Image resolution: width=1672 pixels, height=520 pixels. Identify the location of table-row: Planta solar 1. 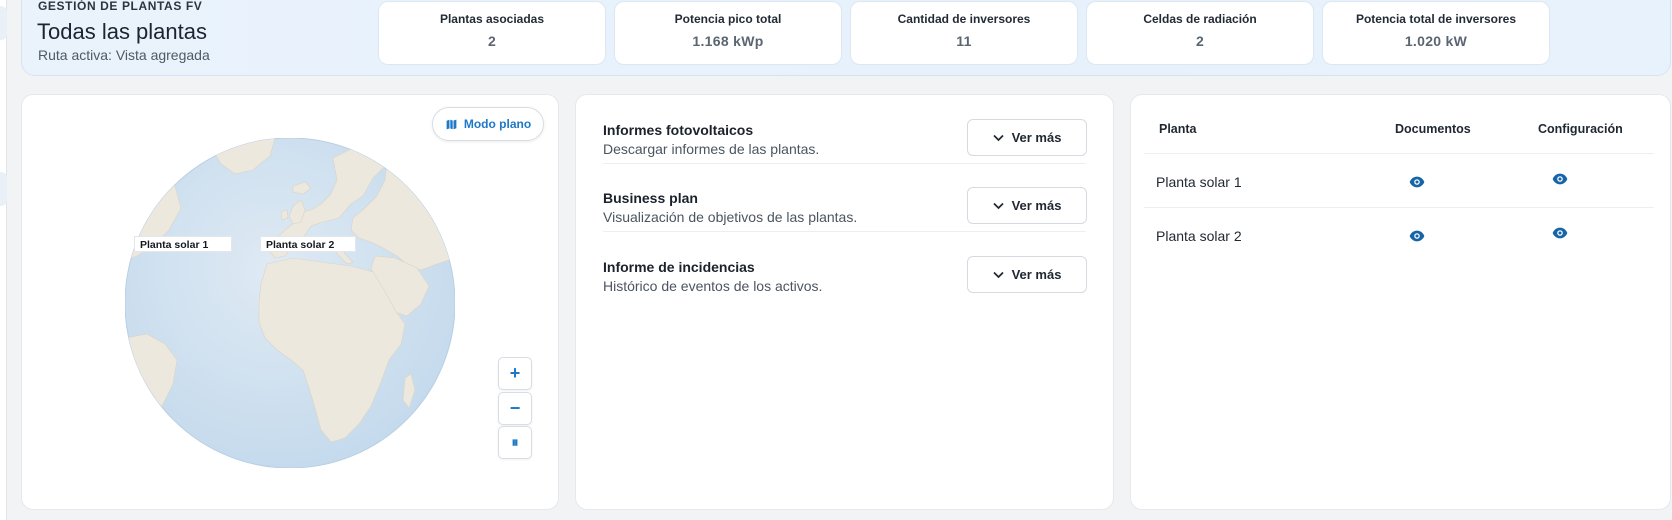
(1399, 182).